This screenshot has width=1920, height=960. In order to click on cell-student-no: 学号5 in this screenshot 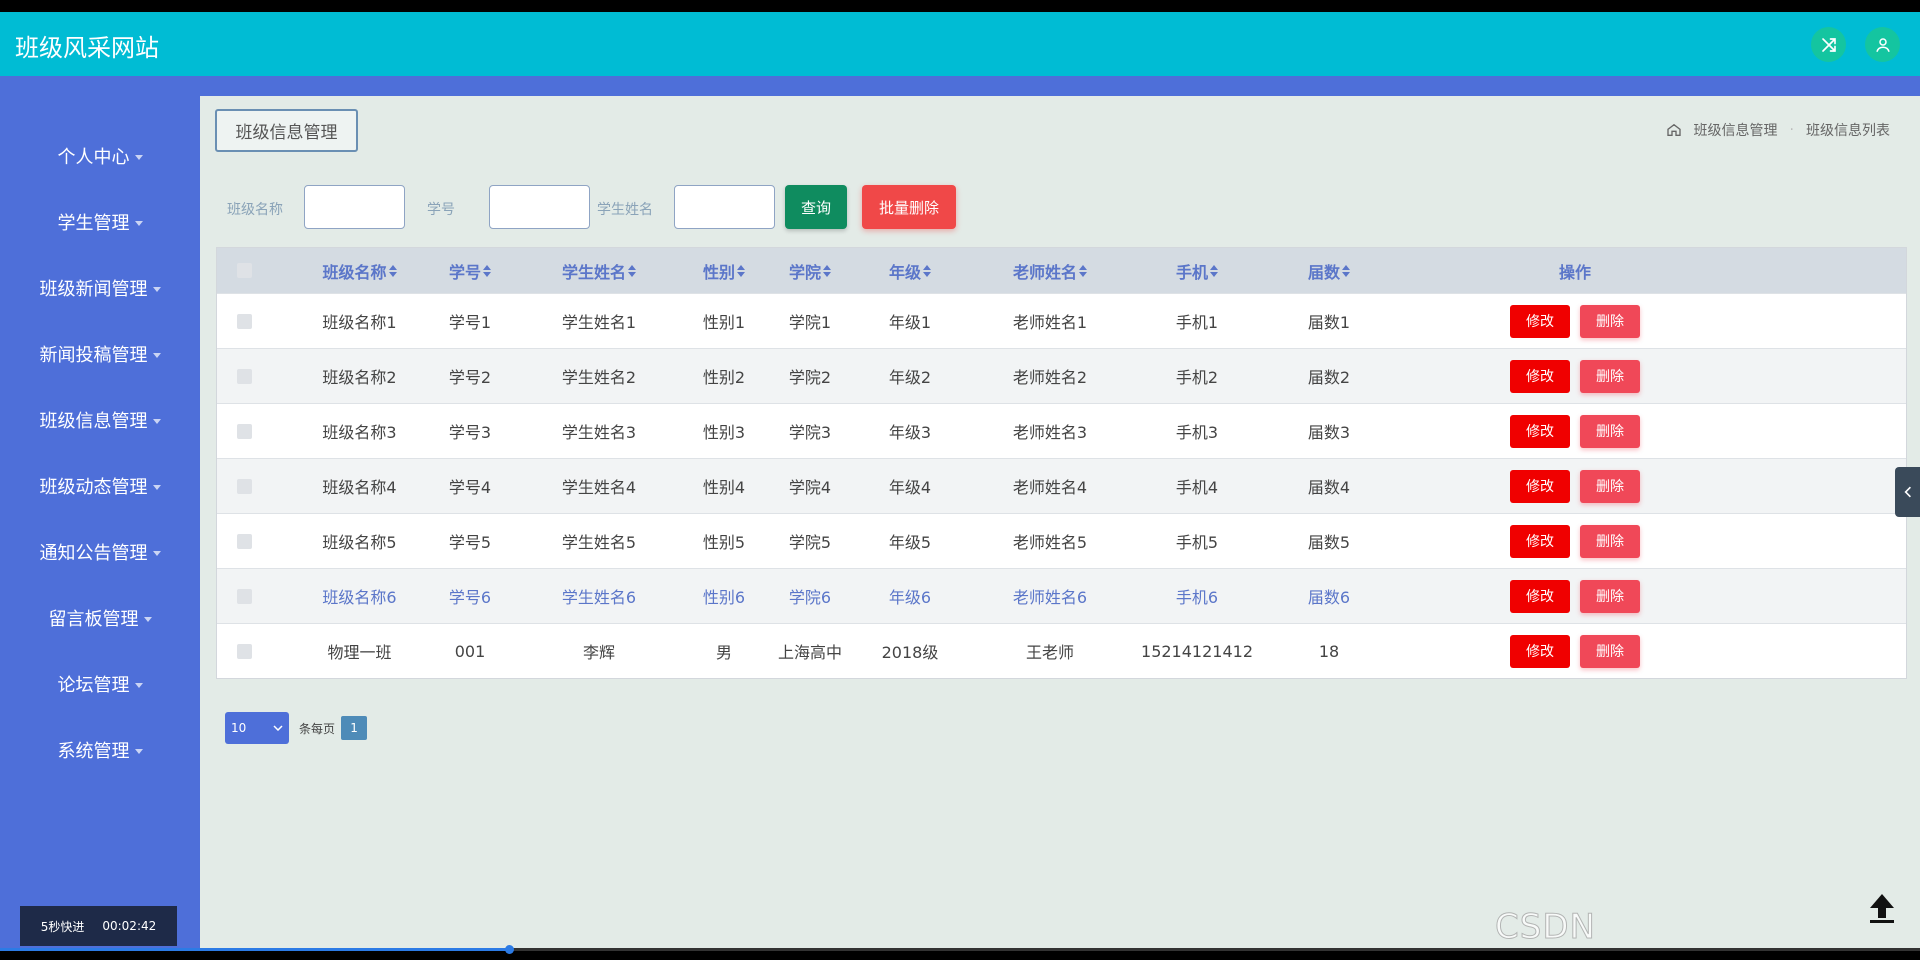, I will do `click(470, 542)`.